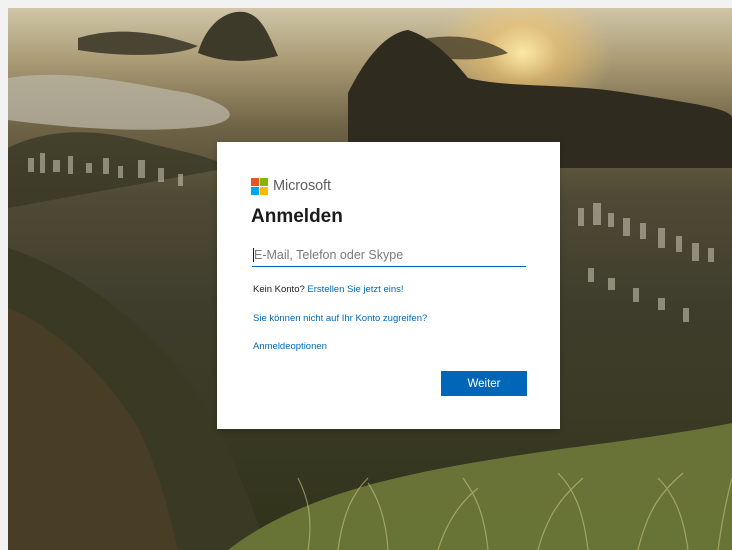  What do you see at coordinates (355, 289) in the screenshot?
I see `create-account-link: Erstellen Sie jetzt eins!` at bounding box center [355, 289].